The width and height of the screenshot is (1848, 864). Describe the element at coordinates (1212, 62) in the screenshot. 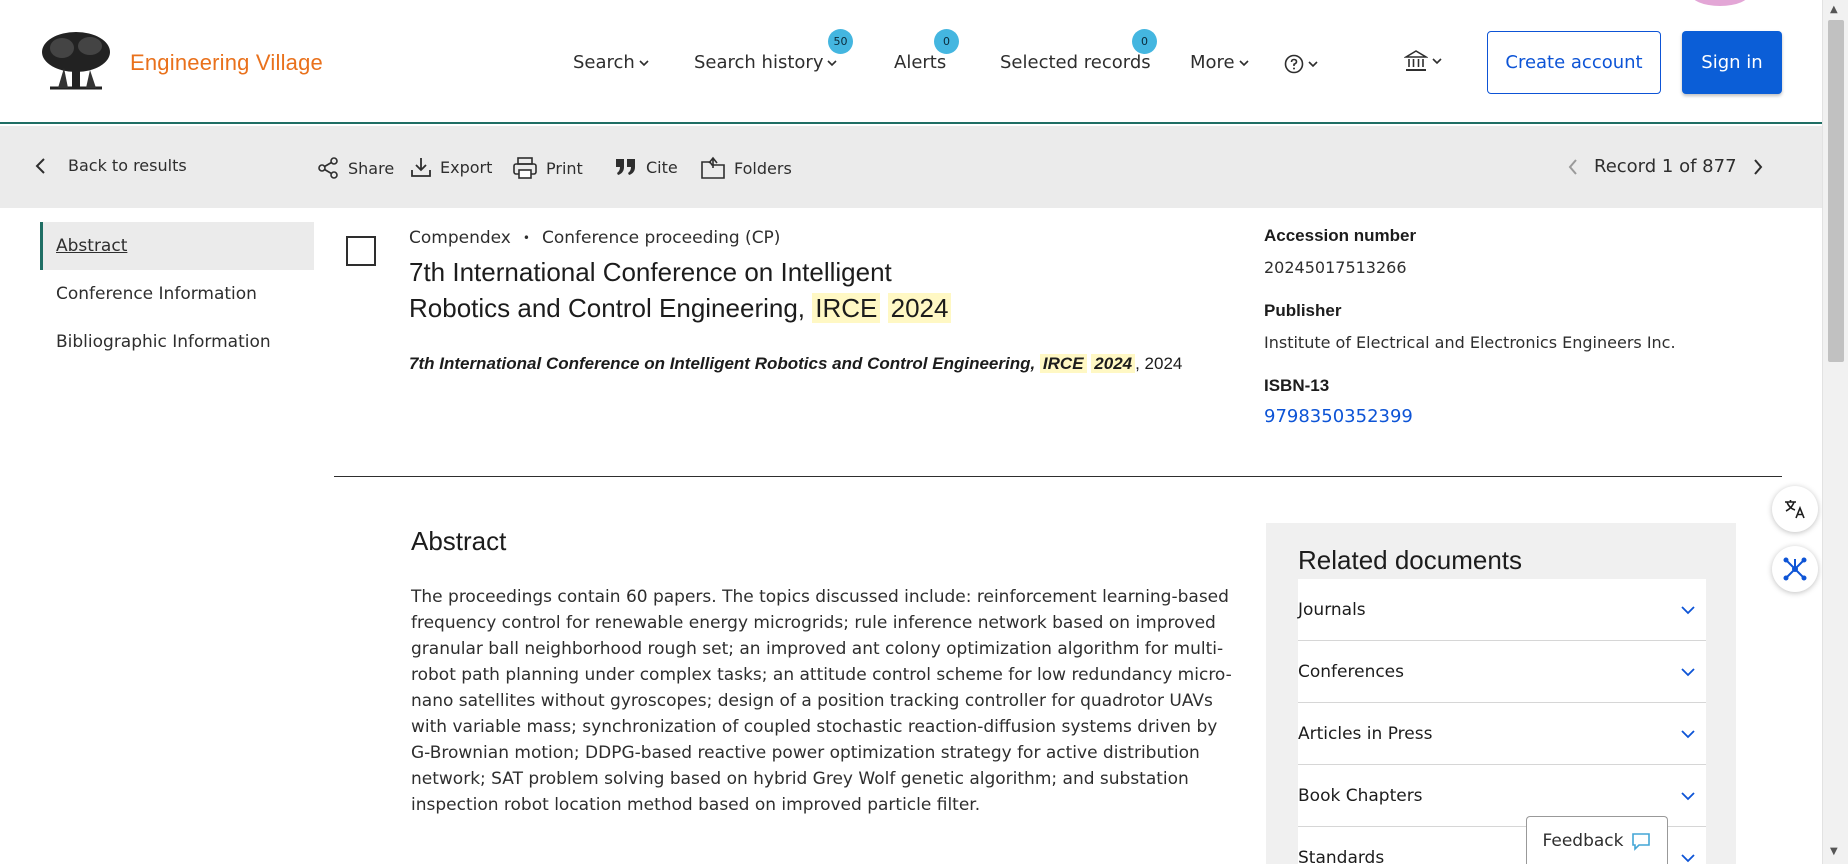

I see `nav-more-label: More` at that location.